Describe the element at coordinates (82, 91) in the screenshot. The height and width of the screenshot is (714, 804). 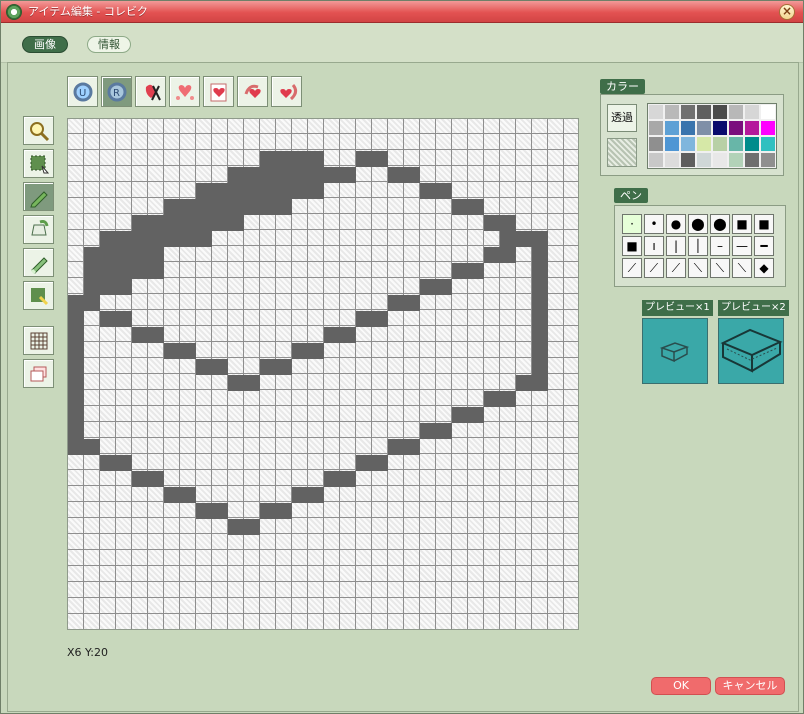
I see `undo-button: U` at that location.